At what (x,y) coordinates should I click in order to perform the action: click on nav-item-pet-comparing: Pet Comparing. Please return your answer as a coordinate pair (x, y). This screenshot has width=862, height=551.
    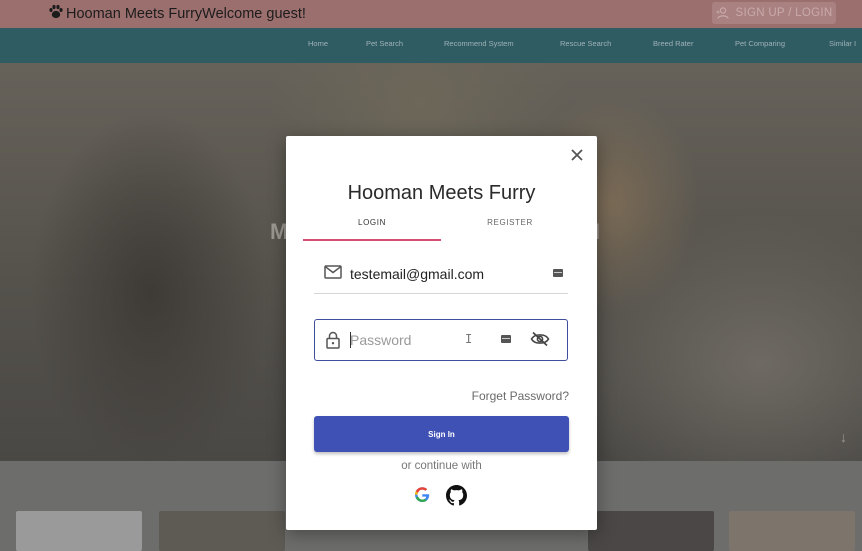
    Looking at the image, I should click on (760, 43).